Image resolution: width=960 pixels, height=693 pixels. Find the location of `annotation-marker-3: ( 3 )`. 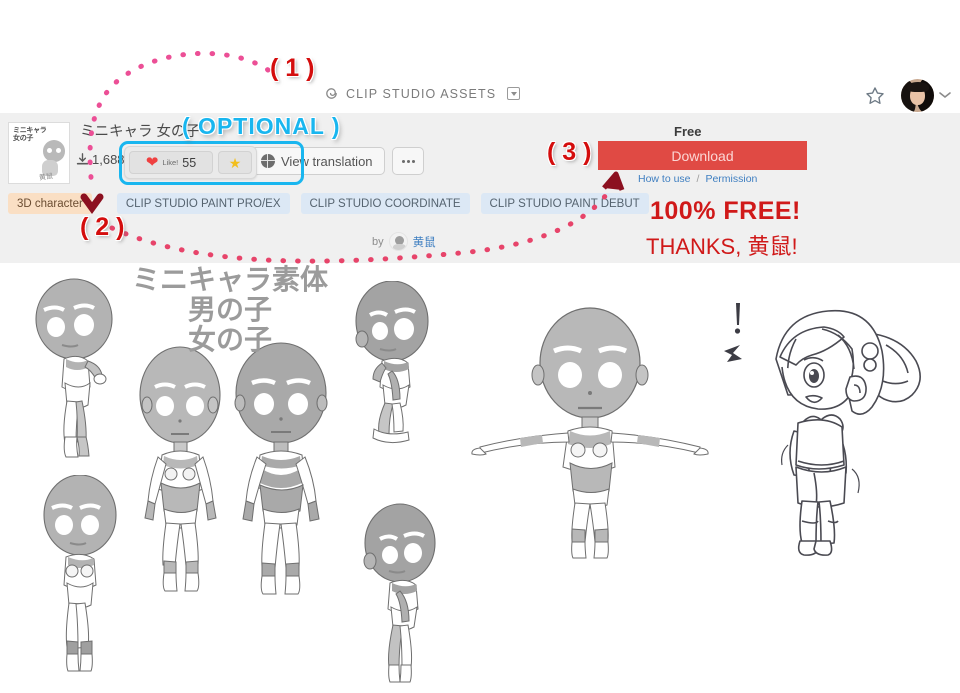

annotation-marker-3: ( 3 ) is located at coordinates (569, 152).